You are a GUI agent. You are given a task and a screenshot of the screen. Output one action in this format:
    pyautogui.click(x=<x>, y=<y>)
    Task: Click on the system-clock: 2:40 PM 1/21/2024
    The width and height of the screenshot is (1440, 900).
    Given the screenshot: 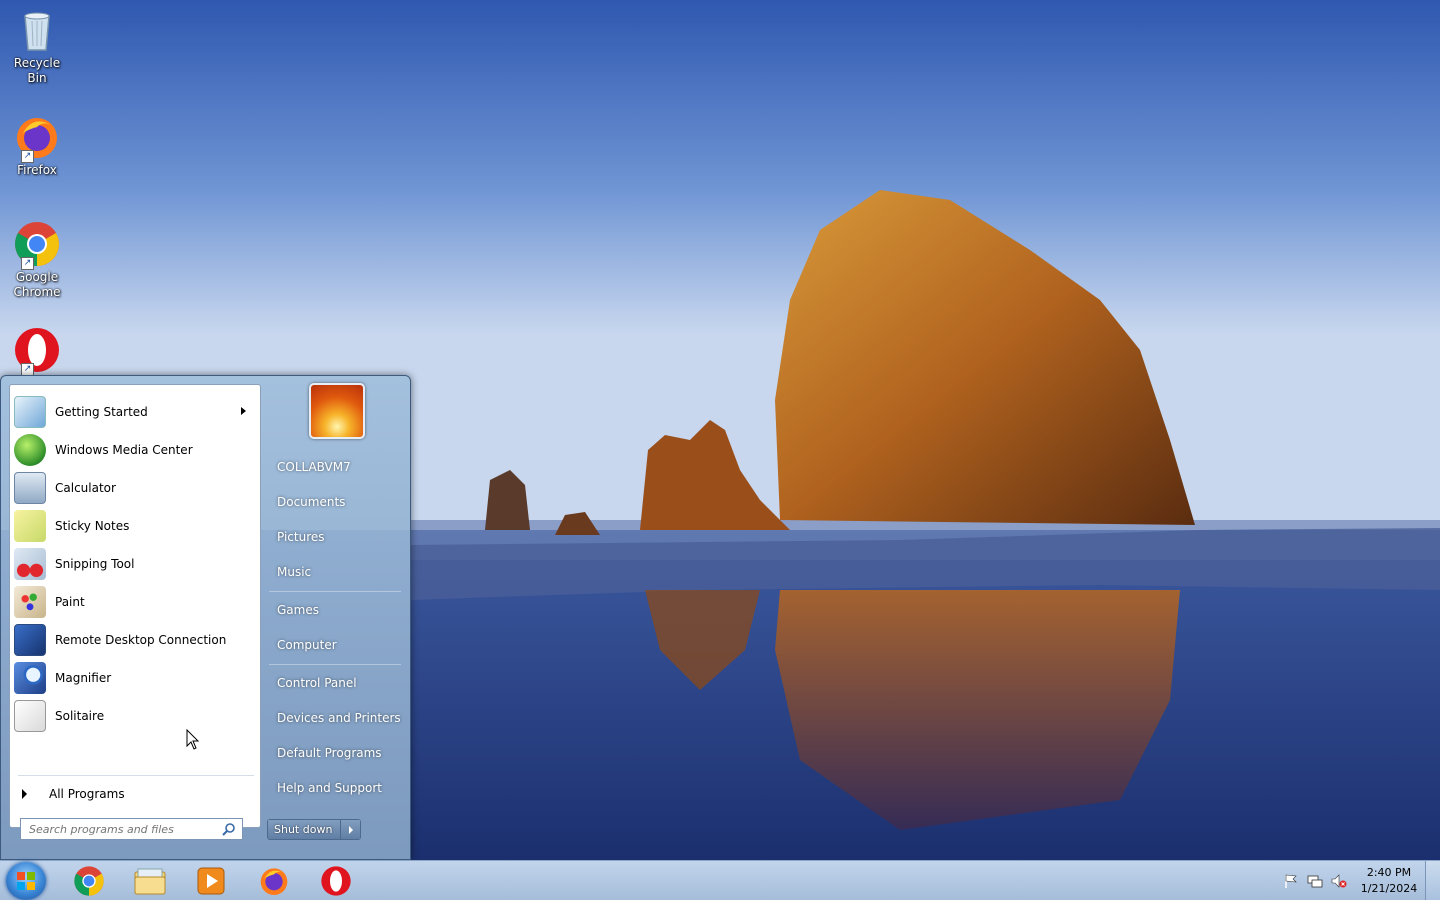 What is the action you would take?
    pyautogui.click(x=1389, y=881)
    